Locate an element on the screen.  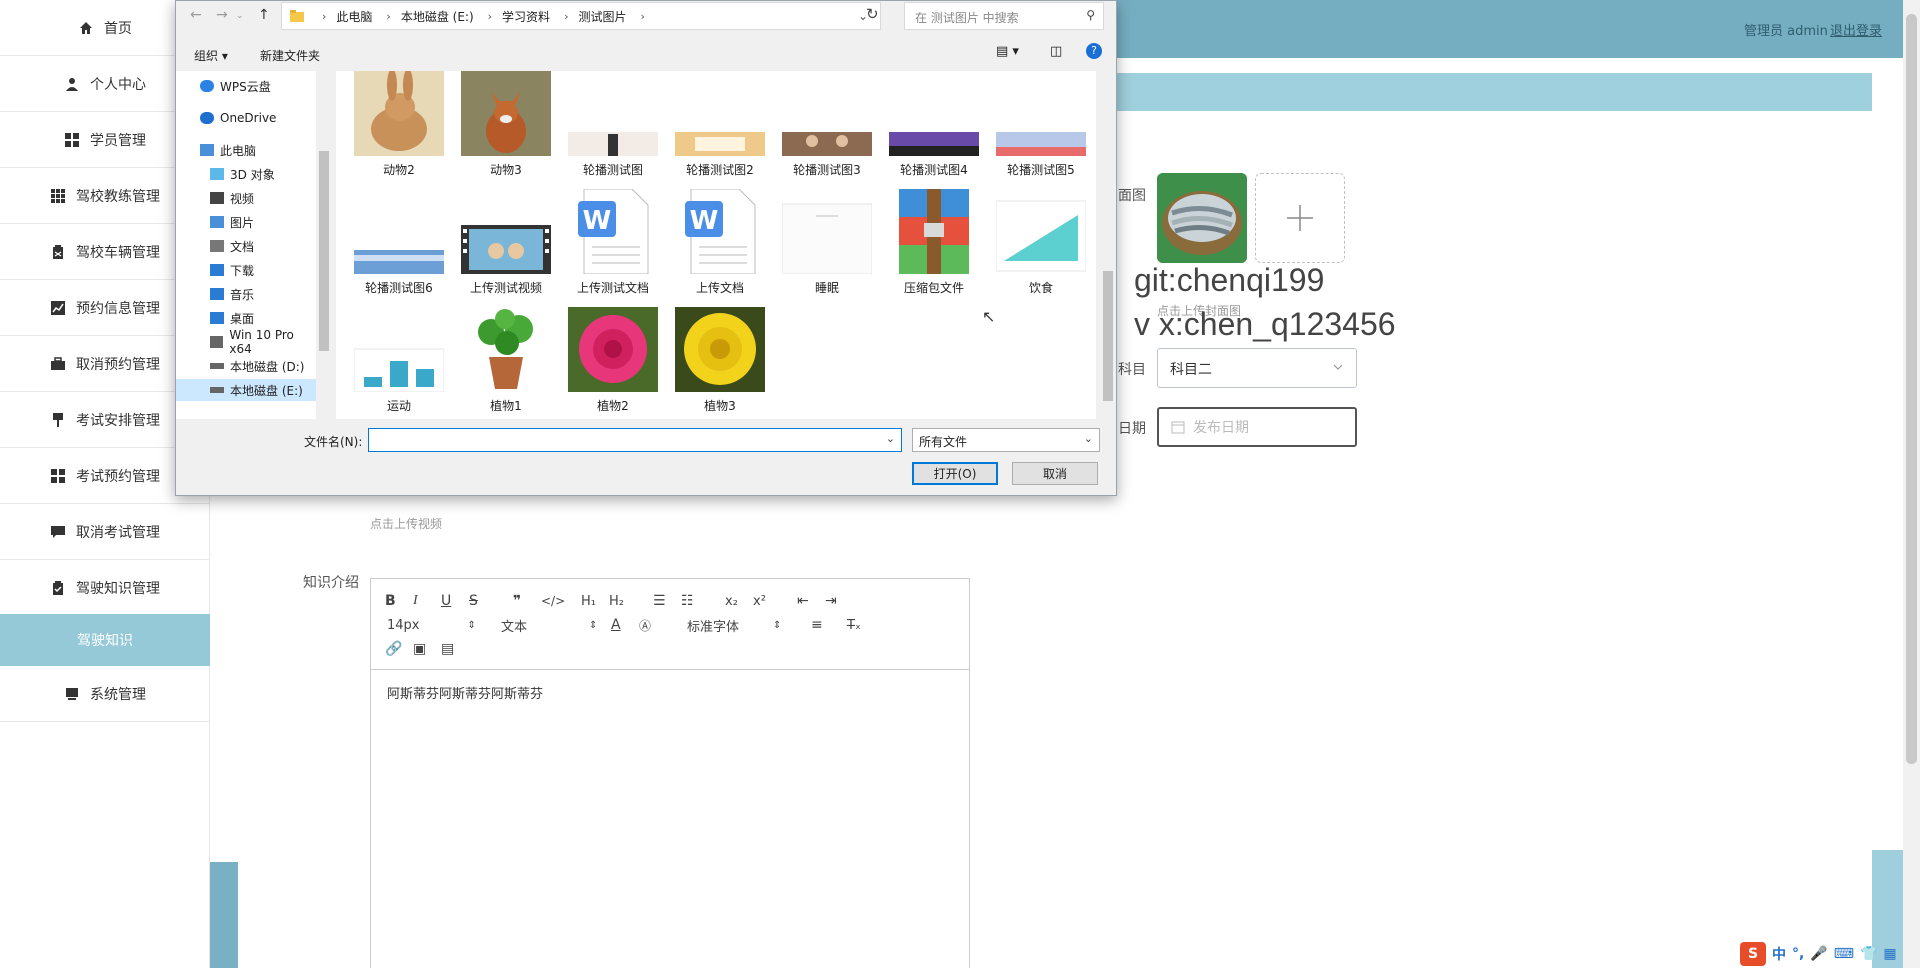
cancel-button: 取消 is located at coordinates (1055, 473).